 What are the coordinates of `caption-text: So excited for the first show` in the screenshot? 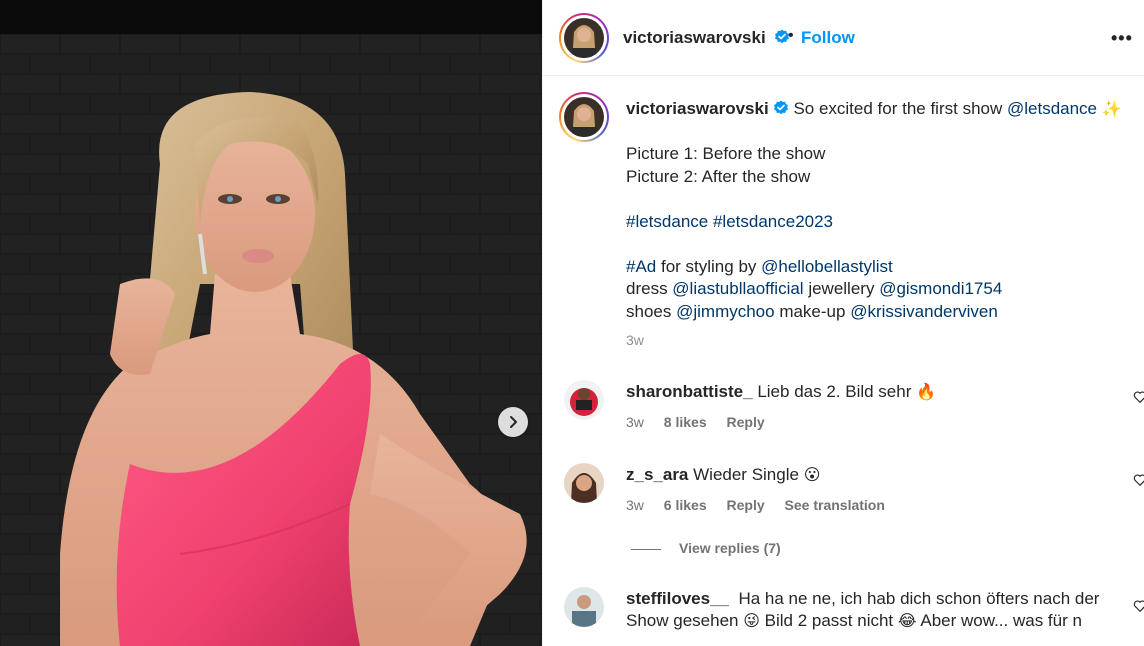 It's located at (900, 108).